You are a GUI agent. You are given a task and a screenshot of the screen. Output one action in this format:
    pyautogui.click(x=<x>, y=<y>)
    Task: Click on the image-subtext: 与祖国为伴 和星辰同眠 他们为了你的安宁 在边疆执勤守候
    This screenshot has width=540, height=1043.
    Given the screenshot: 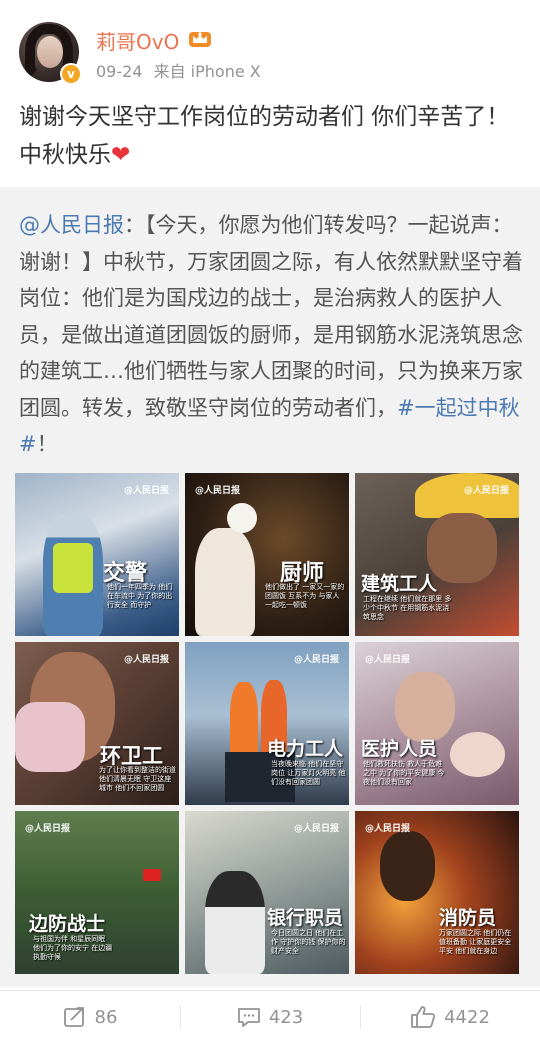 What is the action you would take?
    pyautogui.click(x=73, y=948)
    